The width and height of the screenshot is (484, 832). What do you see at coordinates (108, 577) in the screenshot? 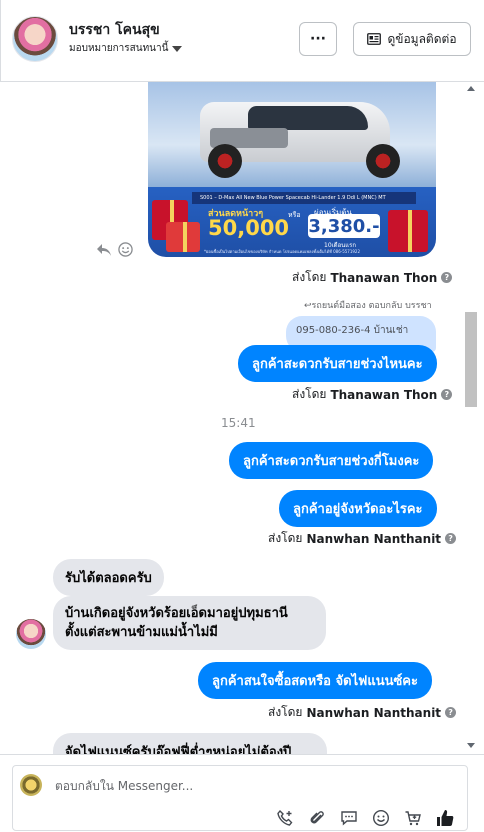
I see `incoming-message: รับได้ตลอดครับ` at bounding box center [108, 577].